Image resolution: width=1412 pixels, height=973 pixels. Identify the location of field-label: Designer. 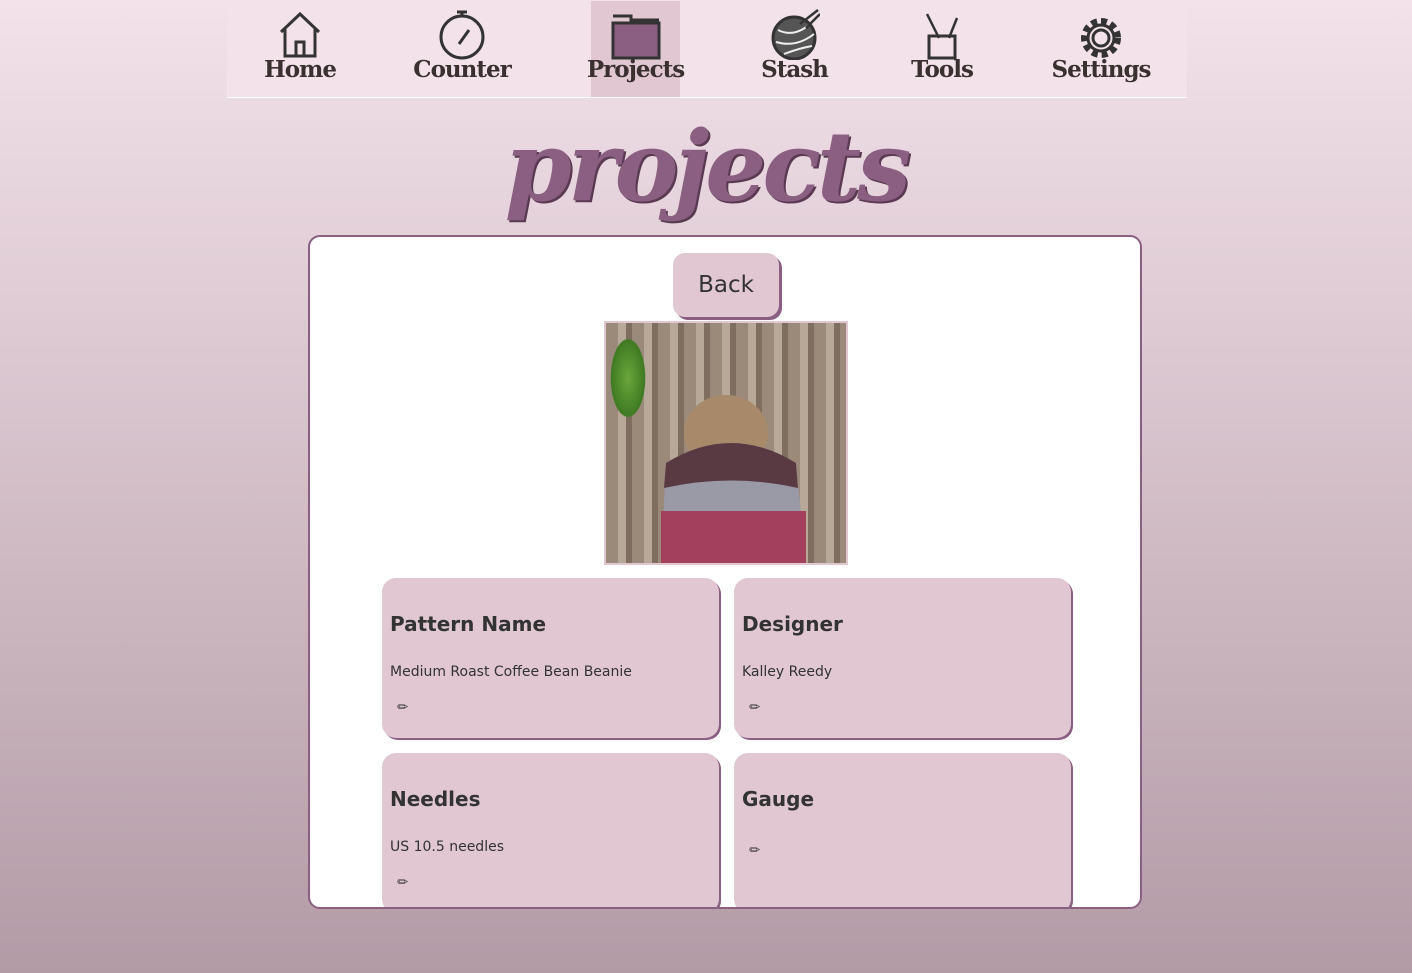
(792, 624).